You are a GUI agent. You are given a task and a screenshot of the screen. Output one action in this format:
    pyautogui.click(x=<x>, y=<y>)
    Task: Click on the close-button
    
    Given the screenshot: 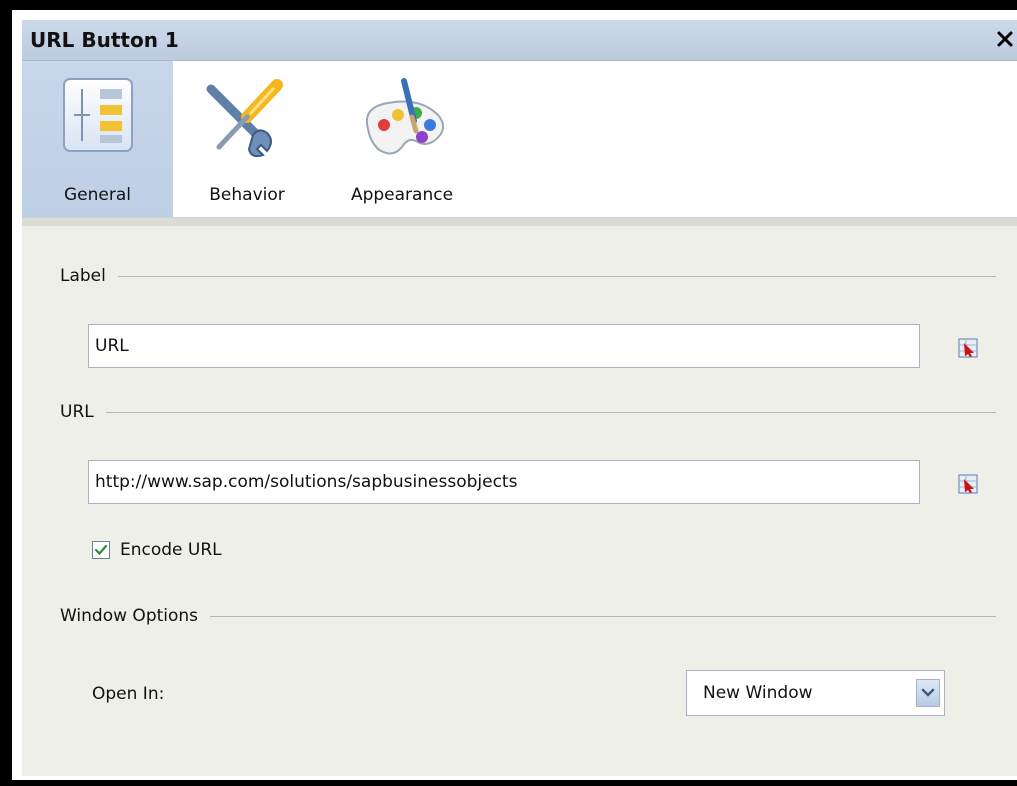 What is the action you would take?
    pyautogui.click(x=1005, y=37)
    